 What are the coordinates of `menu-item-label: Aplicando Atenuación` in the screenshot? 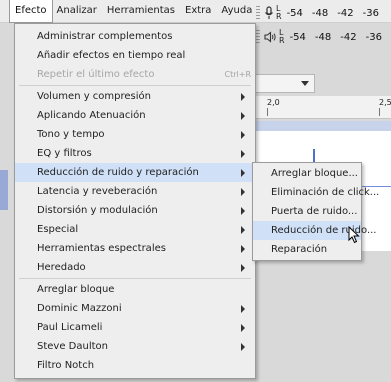 It's located at (91, 115).